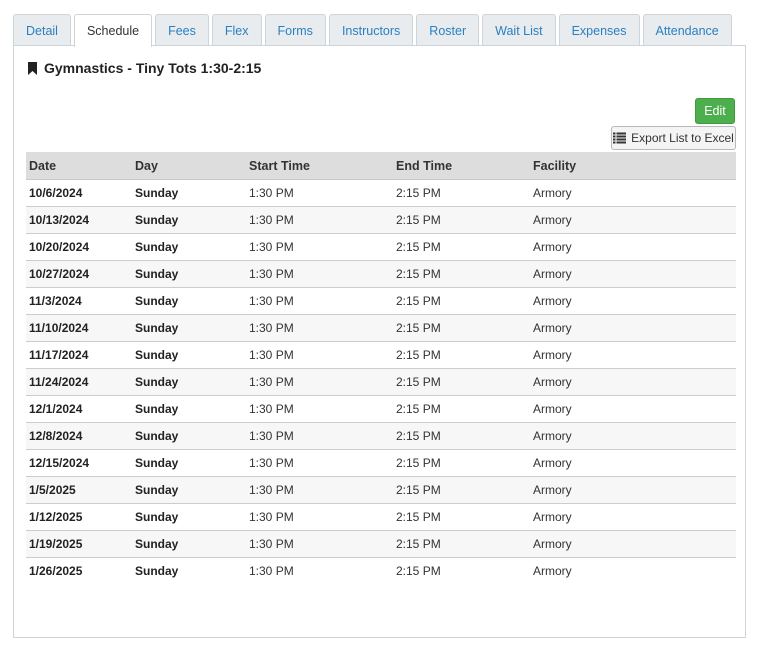  What do you see at coordinates (153, 68) in the screenshot?
I see `page-title-text: Gymnastics - Tiny Tots 1:30-2:15` at bounding box center [153, 68].